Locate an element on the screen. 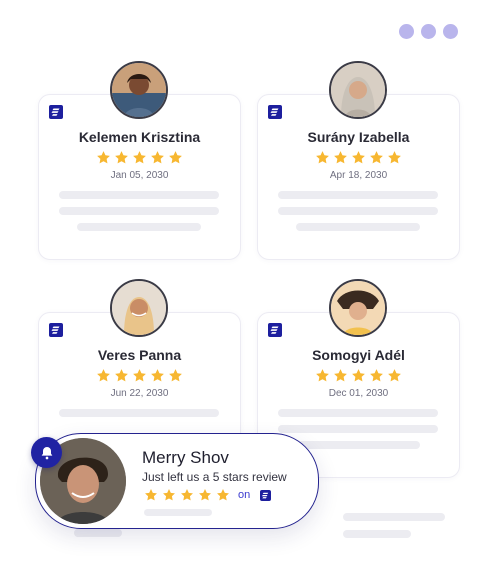 The image size is (497, 561). notification-message: Just left us a 5 stars review is located at coordinates (214, 477).